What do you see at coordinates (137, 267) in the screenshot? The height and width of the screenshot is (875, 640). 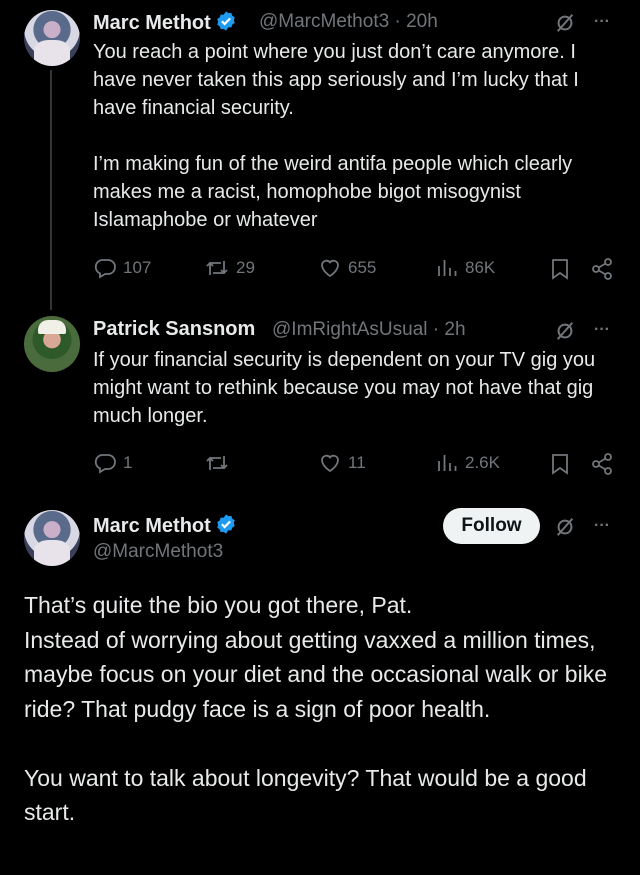 I see `reply-count: 107` at bounding box center [137, 267].